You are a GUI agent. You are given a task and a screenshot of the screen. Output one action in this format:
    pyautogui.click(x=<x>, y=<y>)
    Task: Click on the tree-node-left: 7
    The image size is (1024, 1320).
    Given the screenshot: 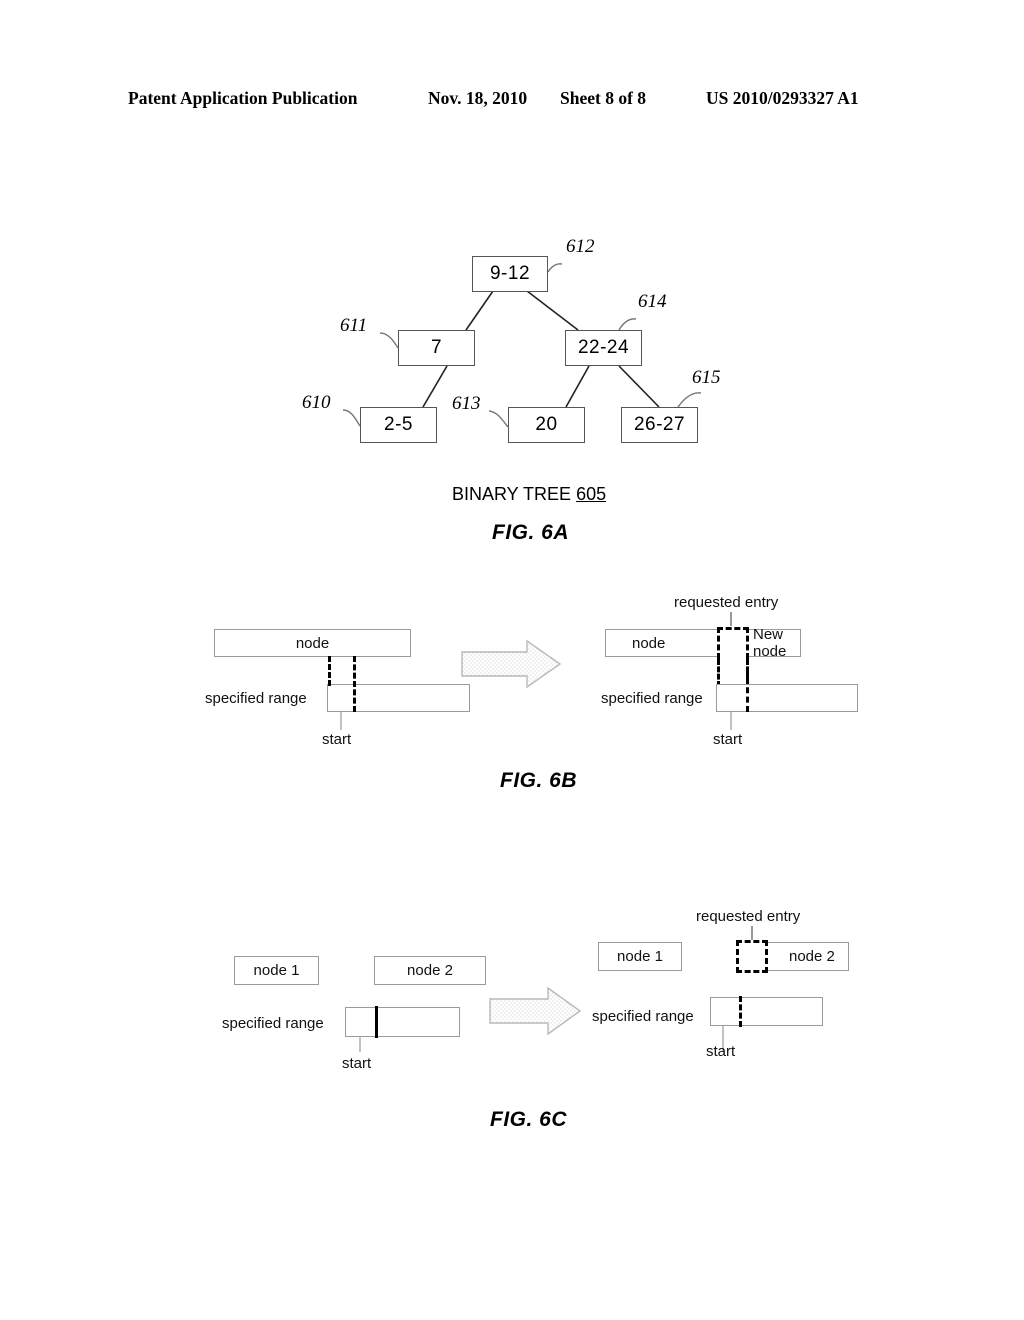 What is the action you would take?
    pyautogui.click(x=436, y=348)
    